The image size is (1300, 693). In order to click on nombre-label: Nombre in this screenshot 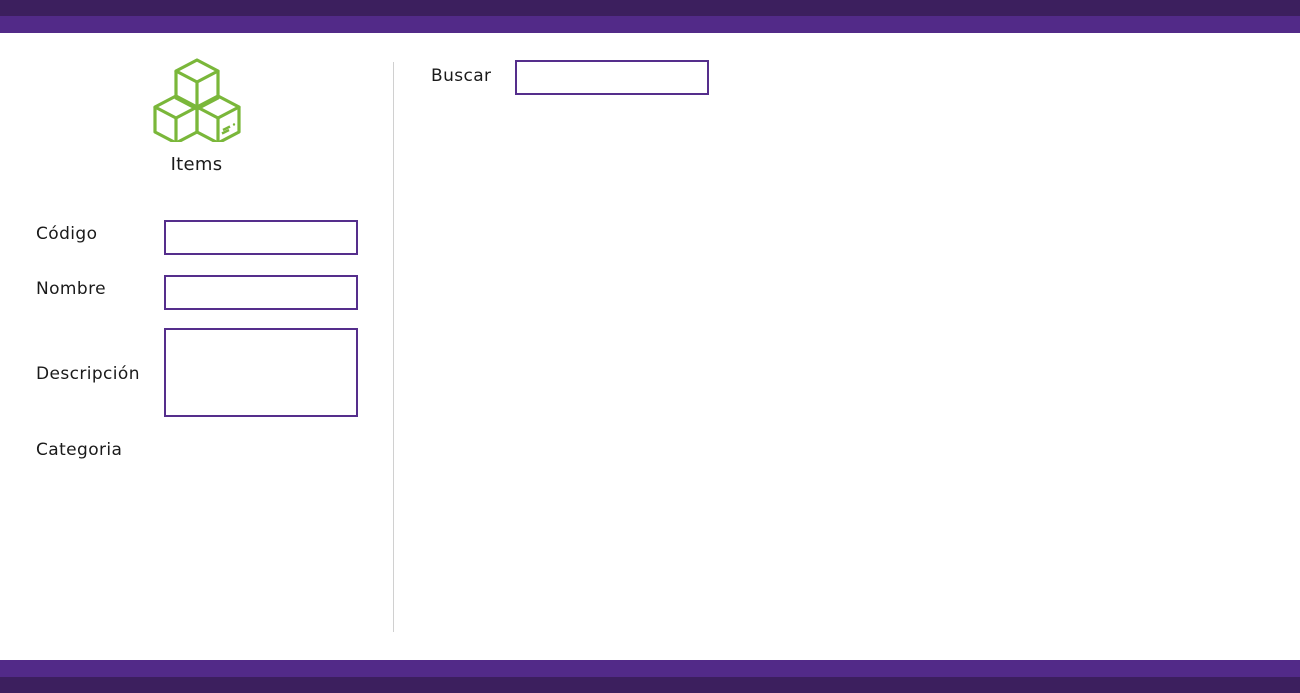, I will do `click(71, 289)`.